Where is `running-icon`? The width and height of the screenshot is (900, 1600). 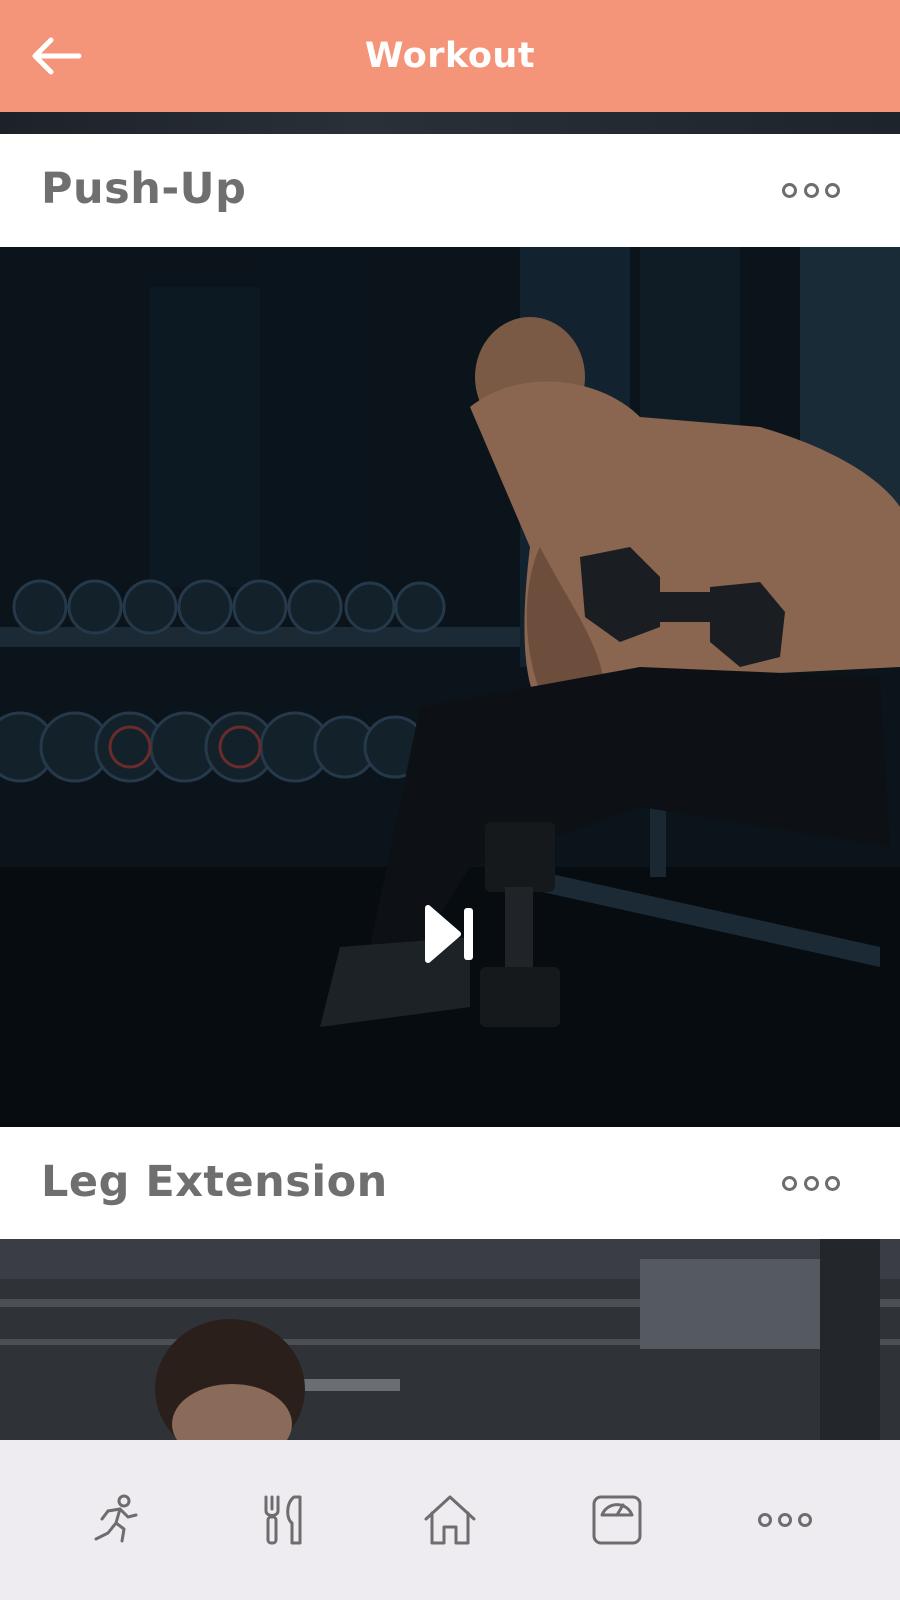
running-icon is located at coordinates (116, 1518).